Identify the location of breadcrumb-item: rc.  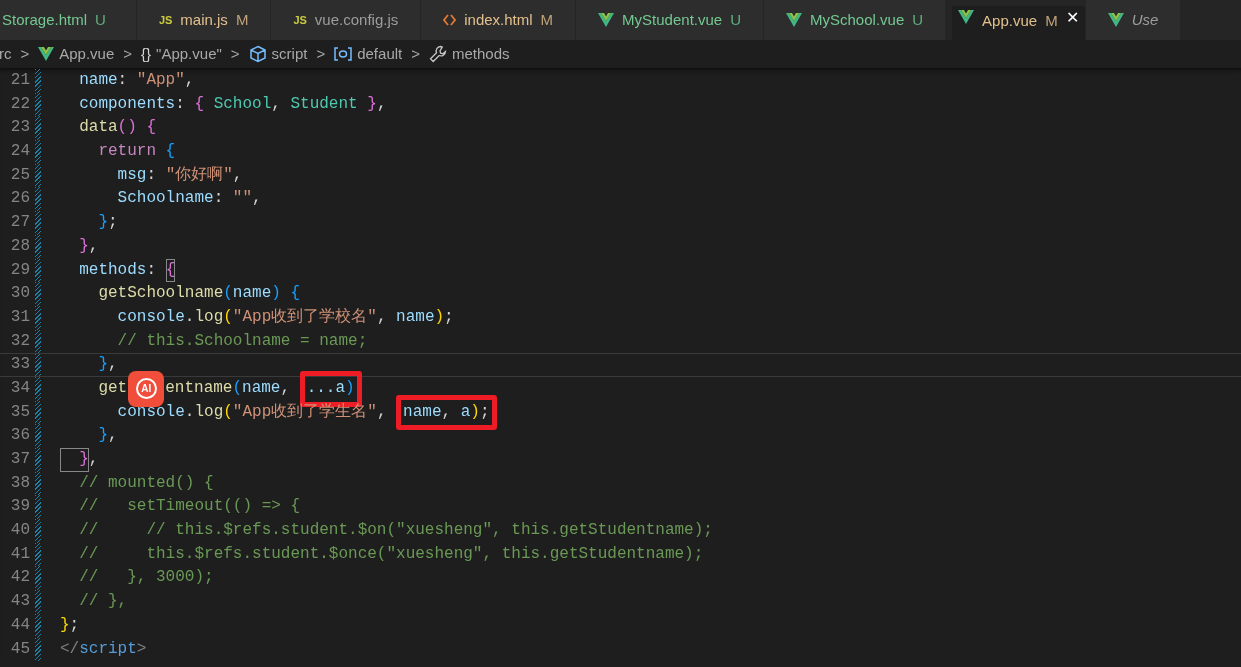
(6, 54).